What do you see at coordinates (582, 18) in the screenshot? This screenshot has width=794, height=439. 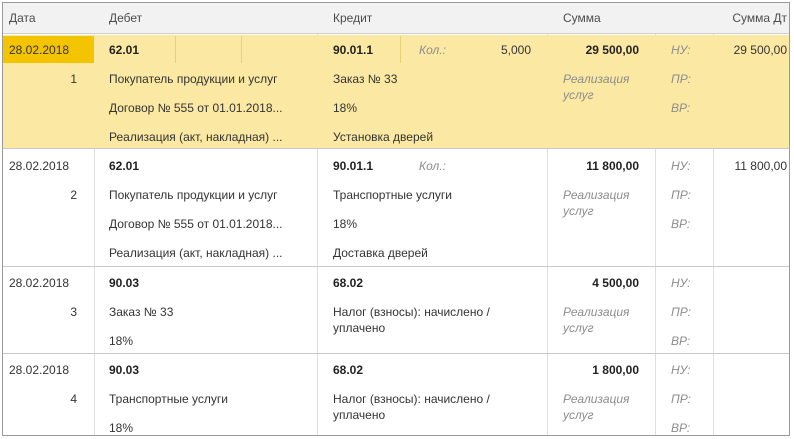 I see `header-sum: Сумма` at bounding box center [582, 18].